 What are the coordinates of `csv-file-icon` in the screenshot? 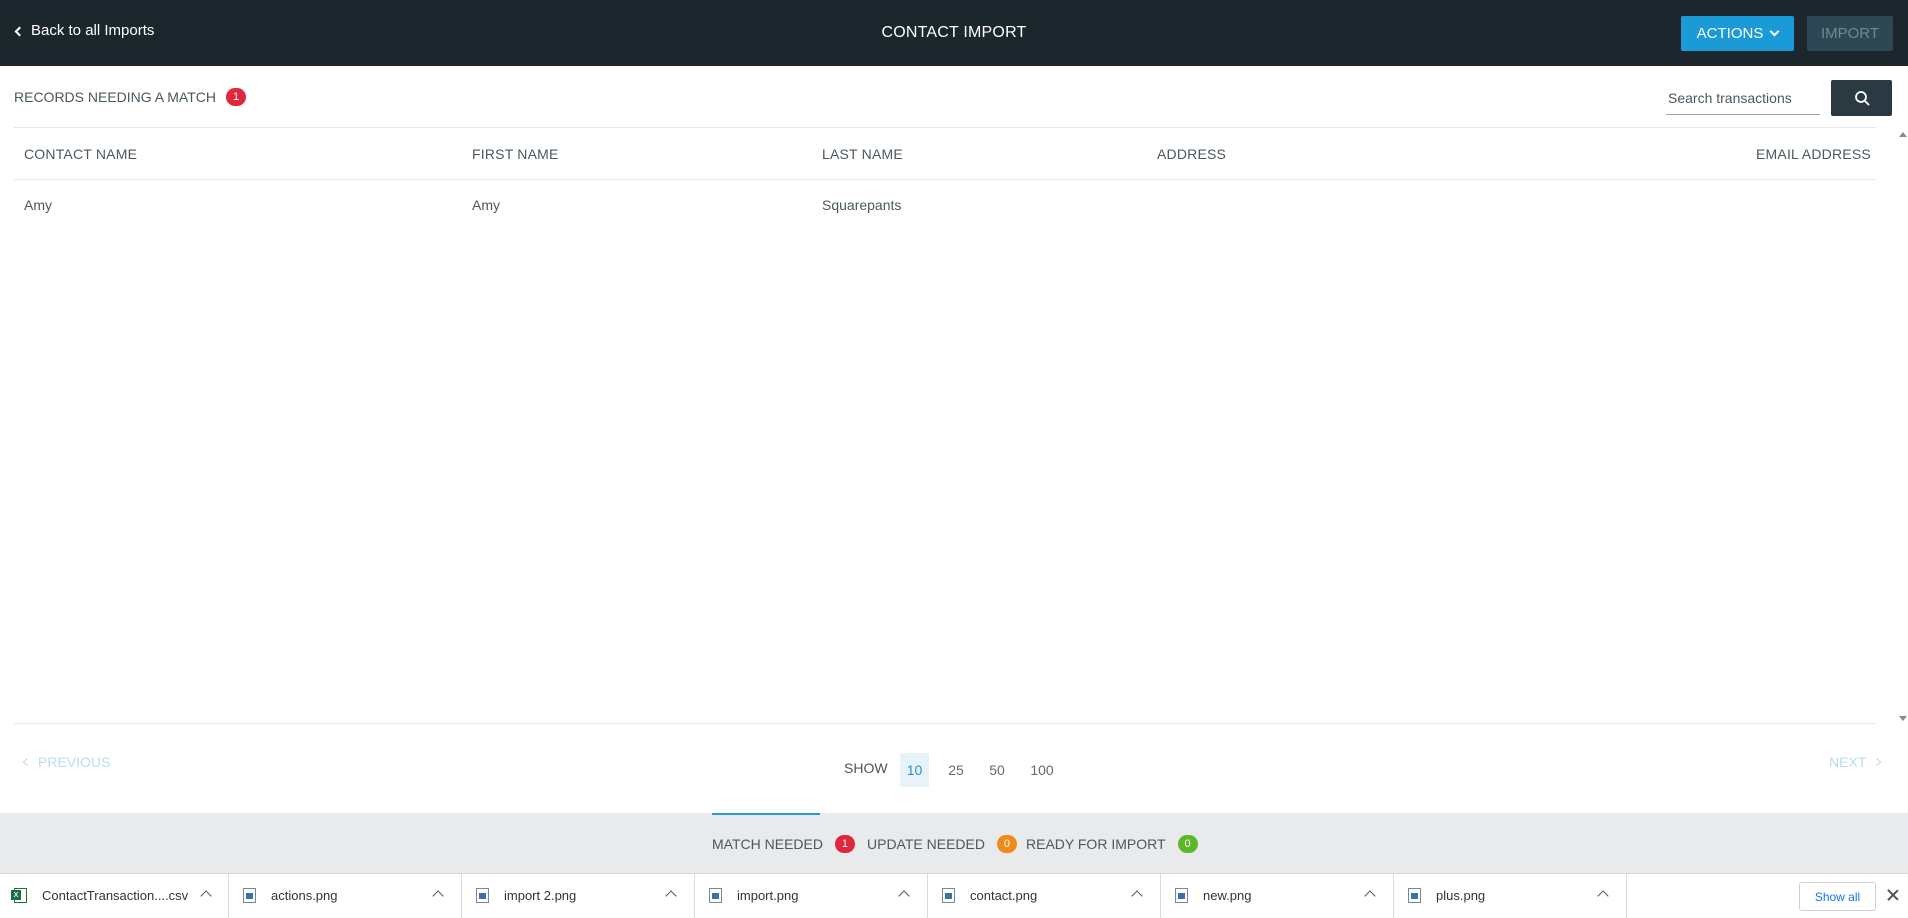 It's located at (19, 895).